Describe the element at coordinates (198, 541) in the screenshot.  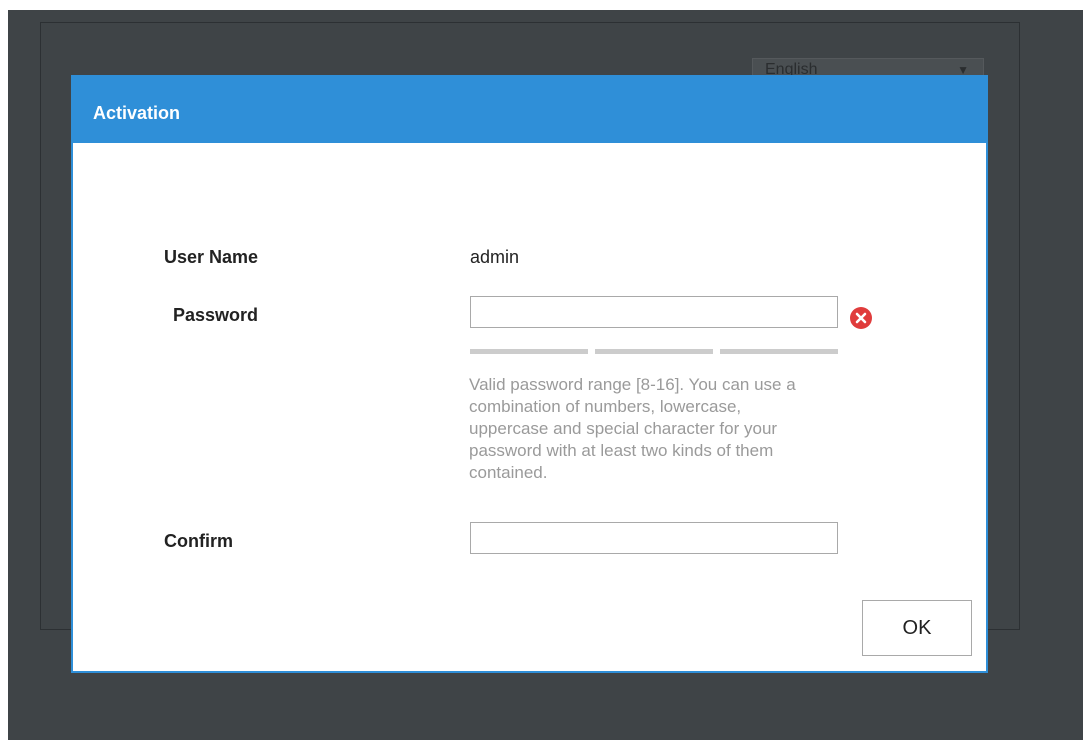
I see `confirm-label: Confirm` at that location.